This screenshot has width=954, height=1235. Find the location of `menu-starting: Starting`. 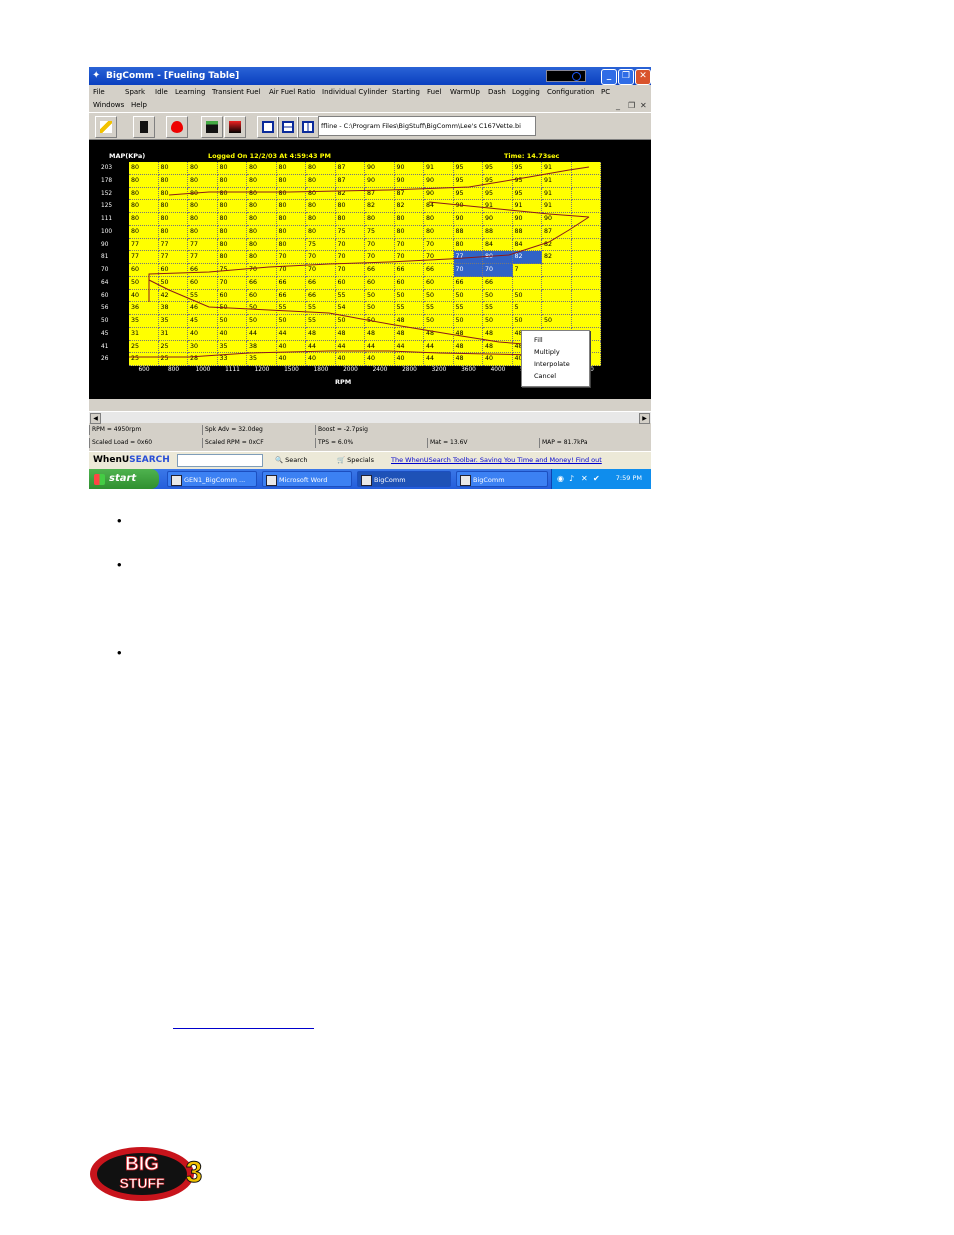

menu-starting: Starting is located at coordinates (406, 92).